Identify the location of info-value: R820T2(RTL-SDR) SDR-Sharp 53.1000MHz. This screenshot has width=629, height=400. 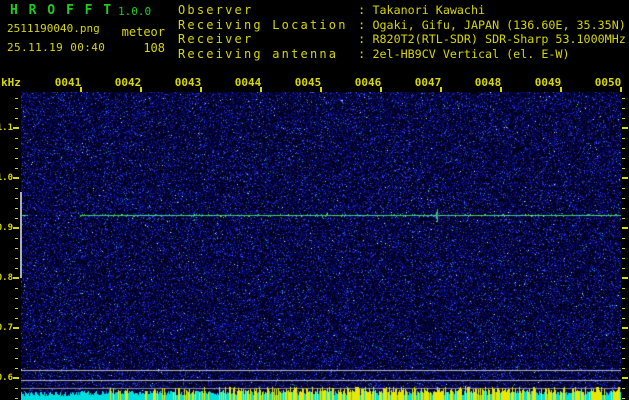
(499, 39).